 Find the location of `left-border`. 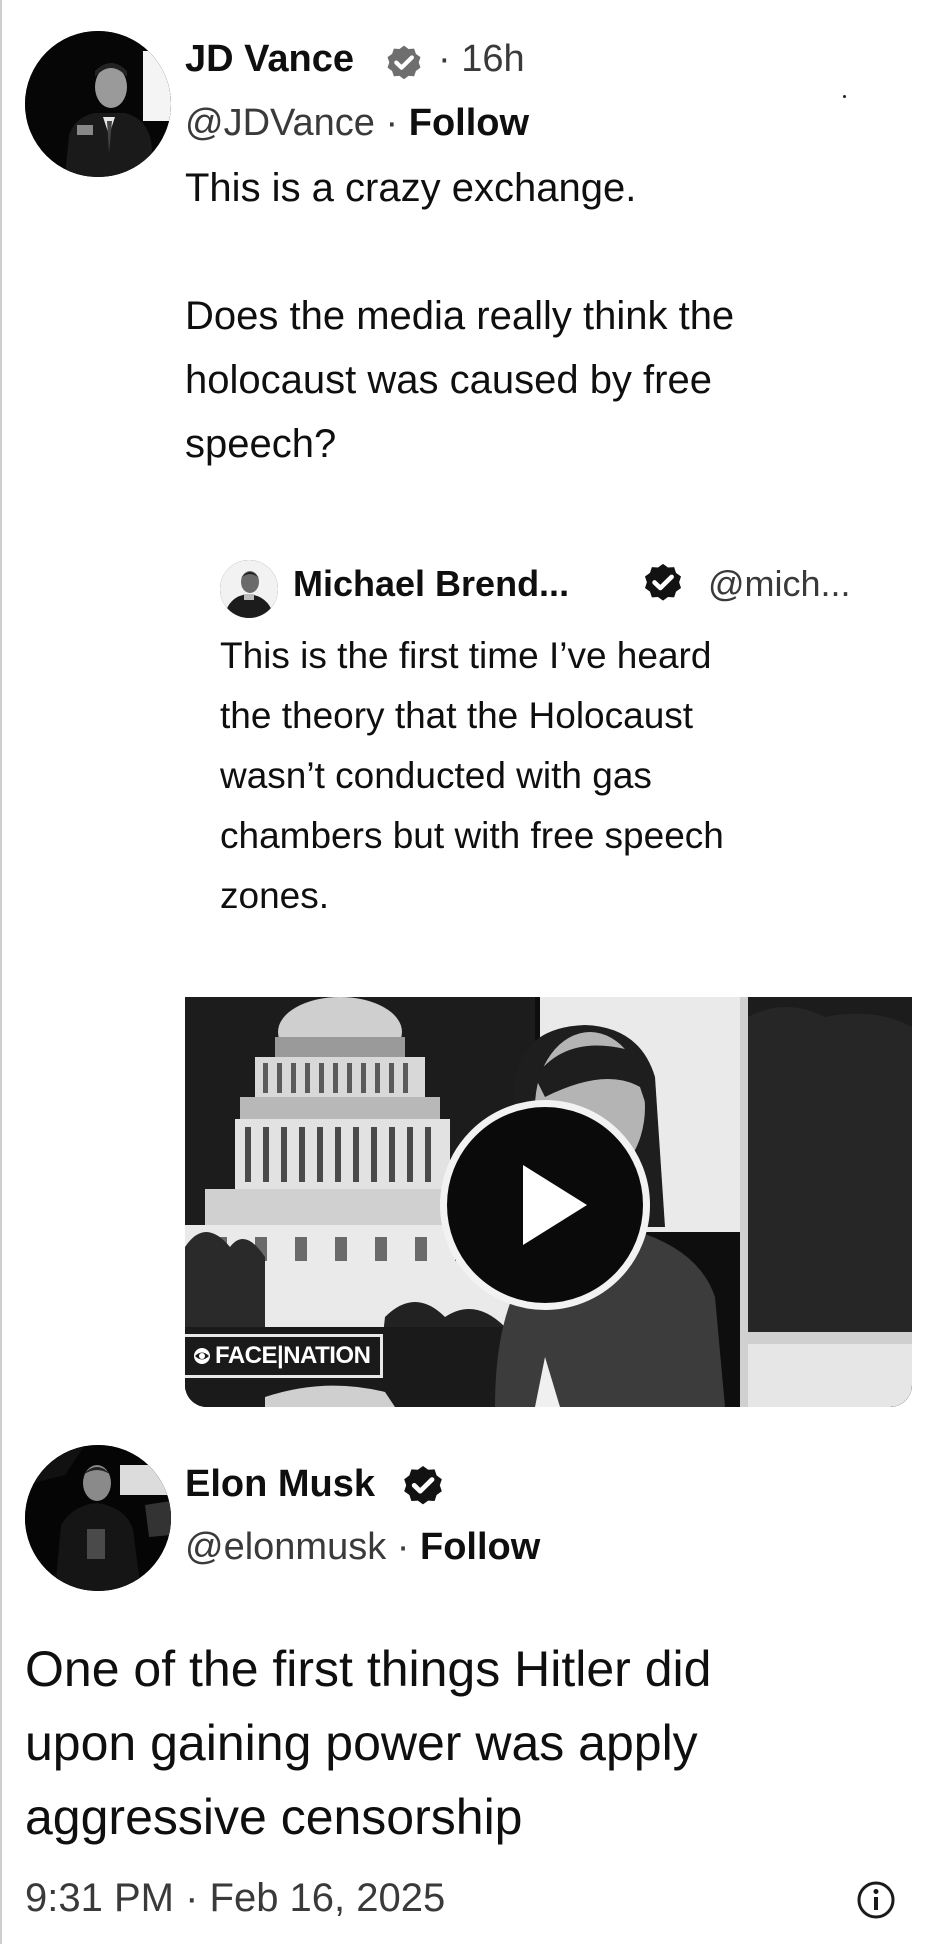

left-border is located at coordinates (1, 972).